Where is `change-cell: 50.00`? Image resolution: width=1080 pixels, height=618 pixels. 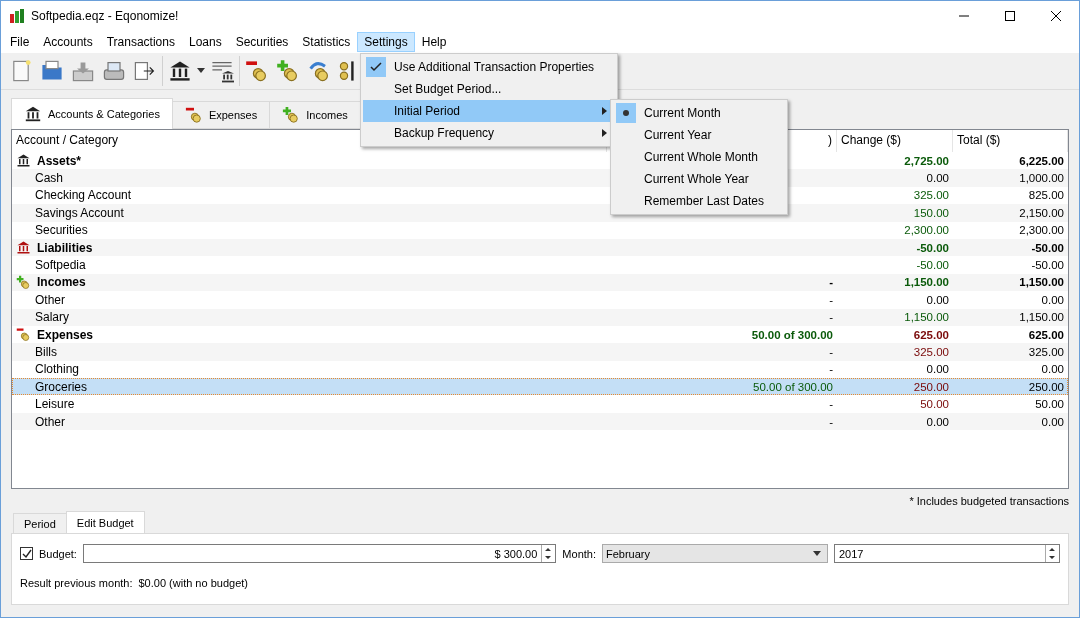 change-cell: 50.00 is located at coordinates (934, 404).